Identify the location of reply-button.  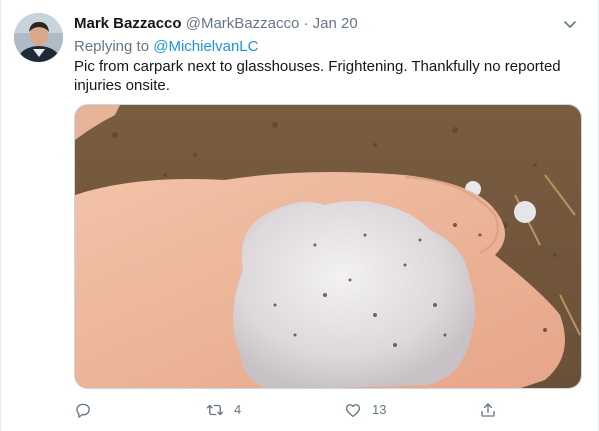
(88, 410).